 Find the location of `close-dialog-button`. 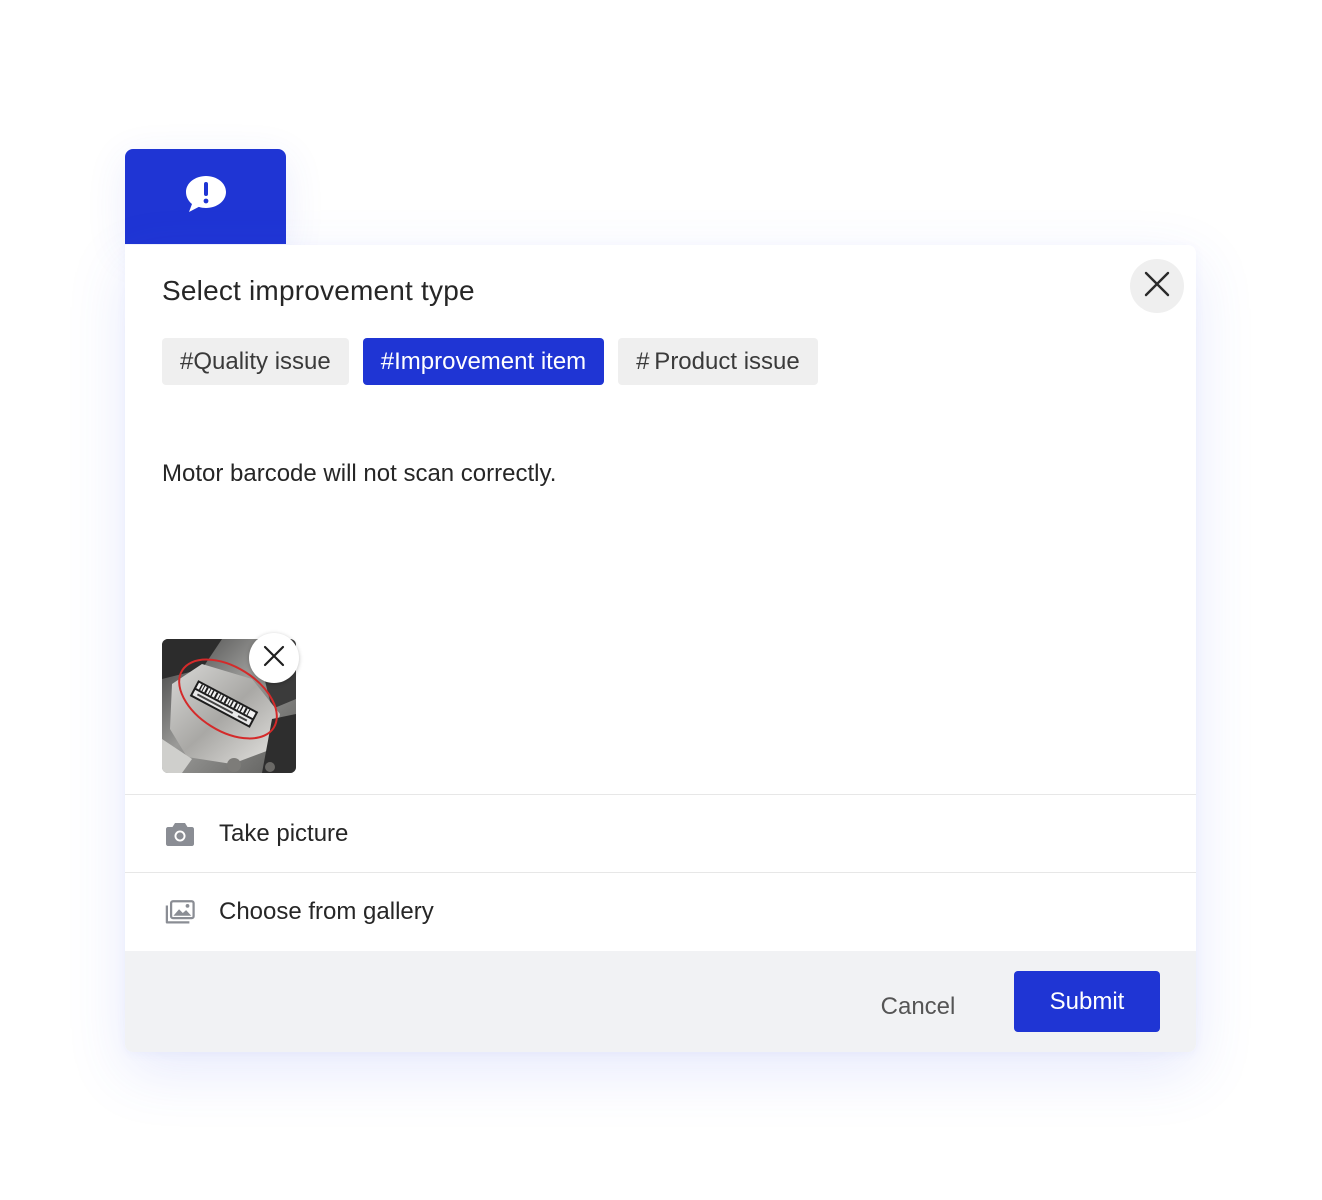

close-dialog-button is located at coordinates (1157, 286).